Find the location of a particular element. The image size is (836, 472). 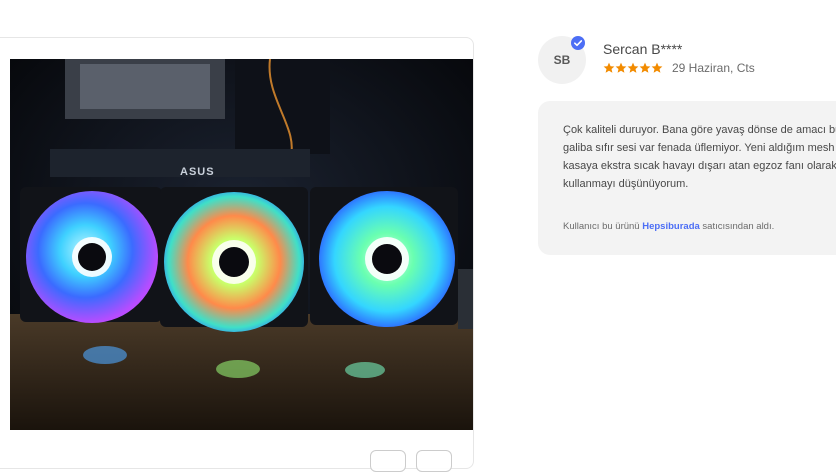

photo-zoom-in-button is located at coordinates (434, 461).